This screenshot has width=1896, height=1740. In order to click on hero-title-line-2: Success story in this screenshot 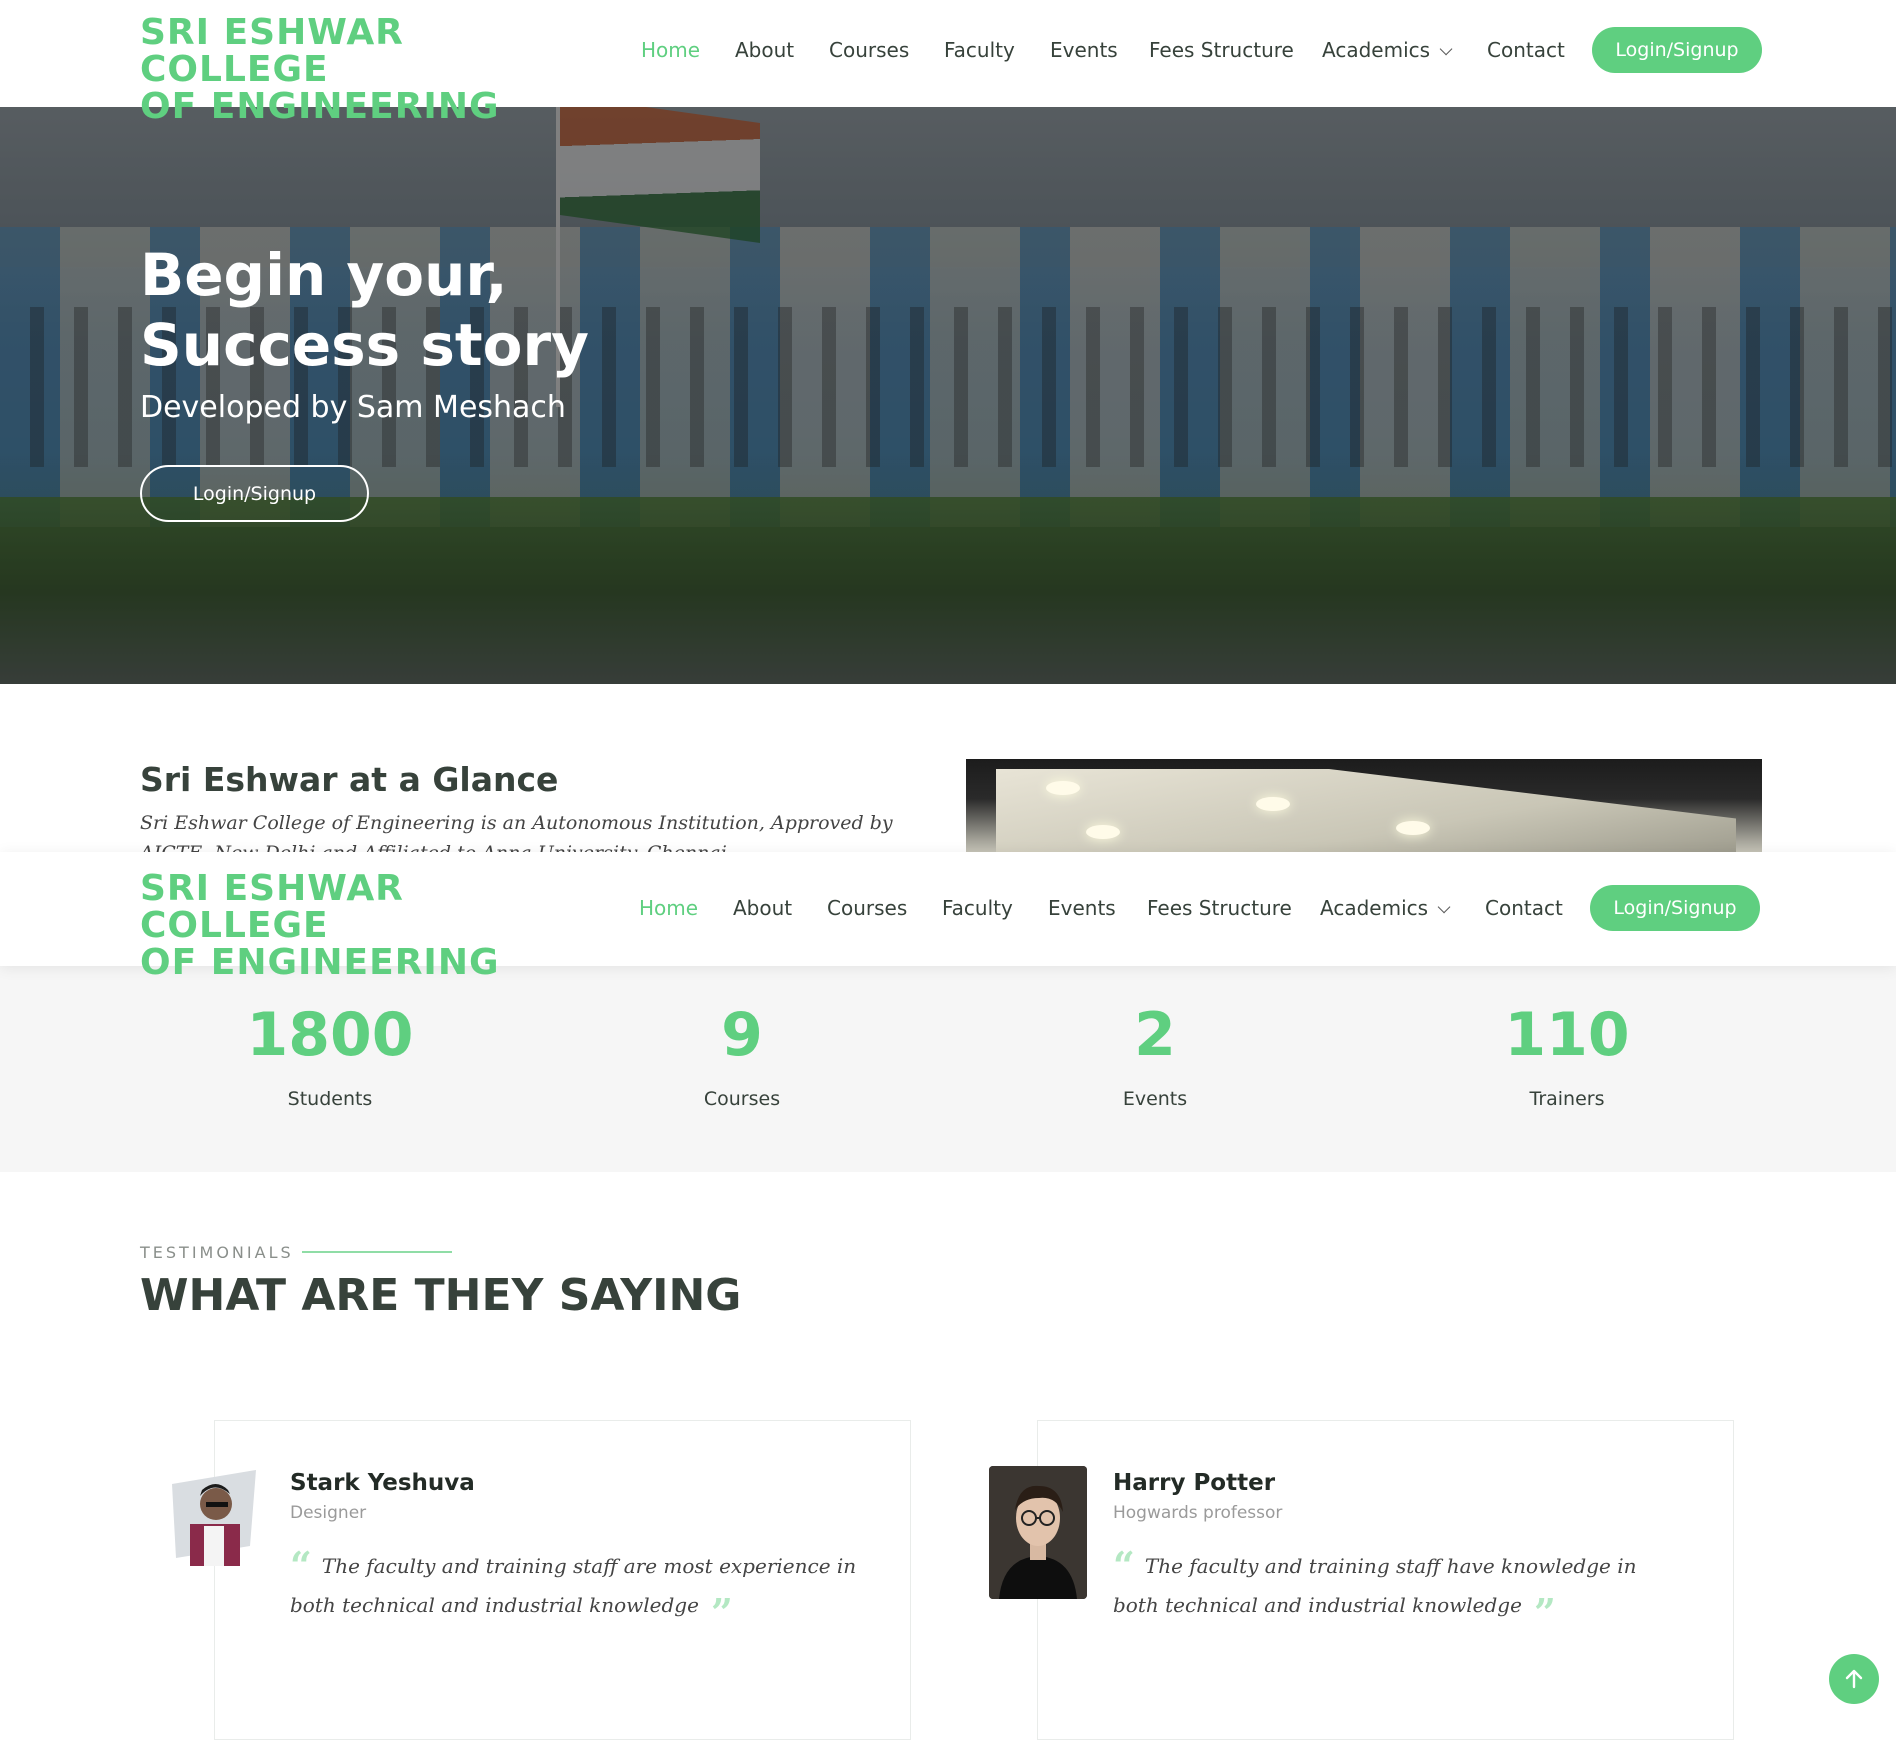, I will do `click(364, 345)`.